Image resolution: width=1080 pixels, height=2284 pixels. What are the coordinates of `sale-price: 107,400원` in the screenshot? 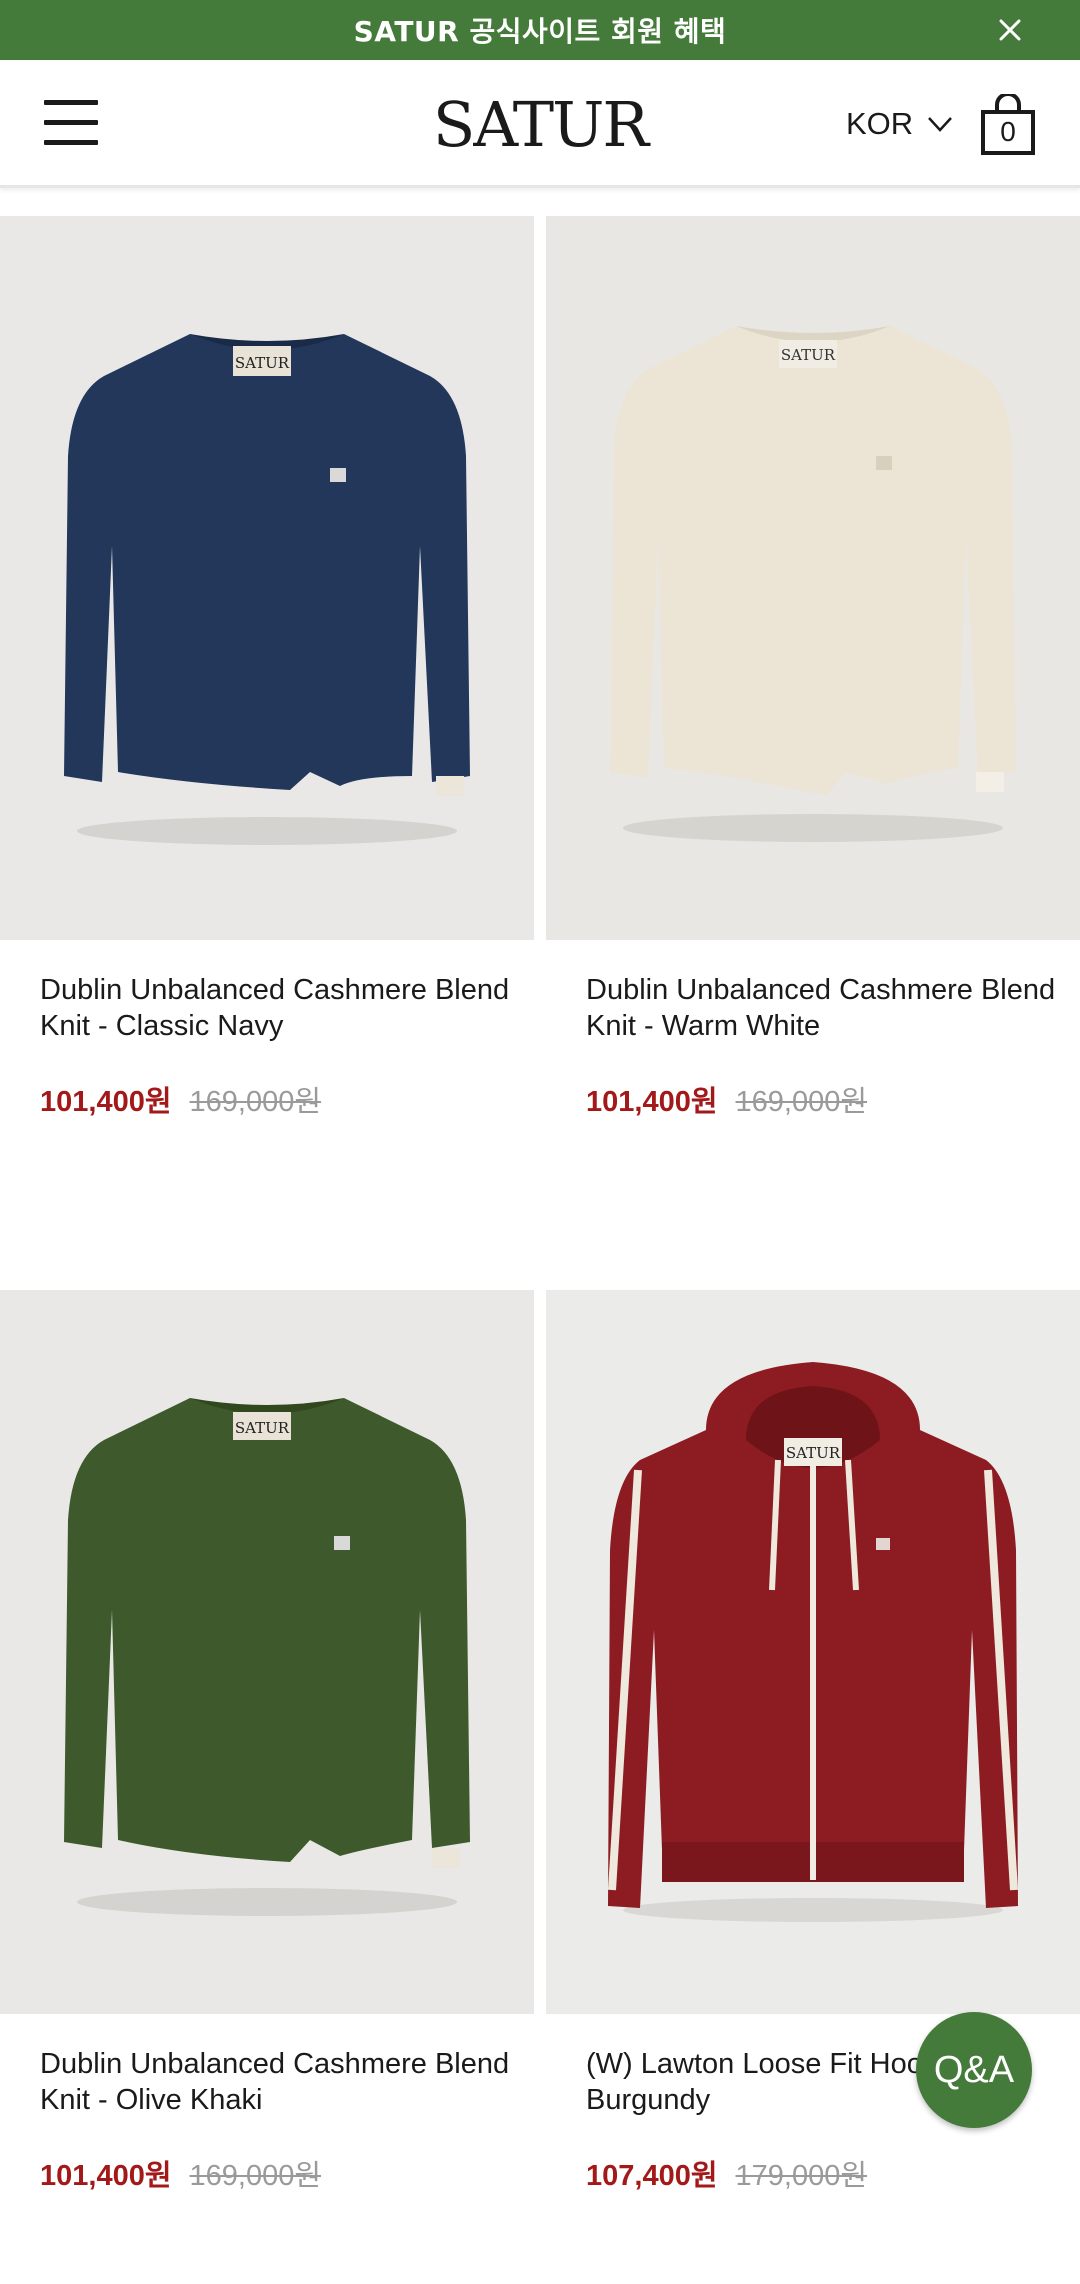 It's located at (652, 2176).